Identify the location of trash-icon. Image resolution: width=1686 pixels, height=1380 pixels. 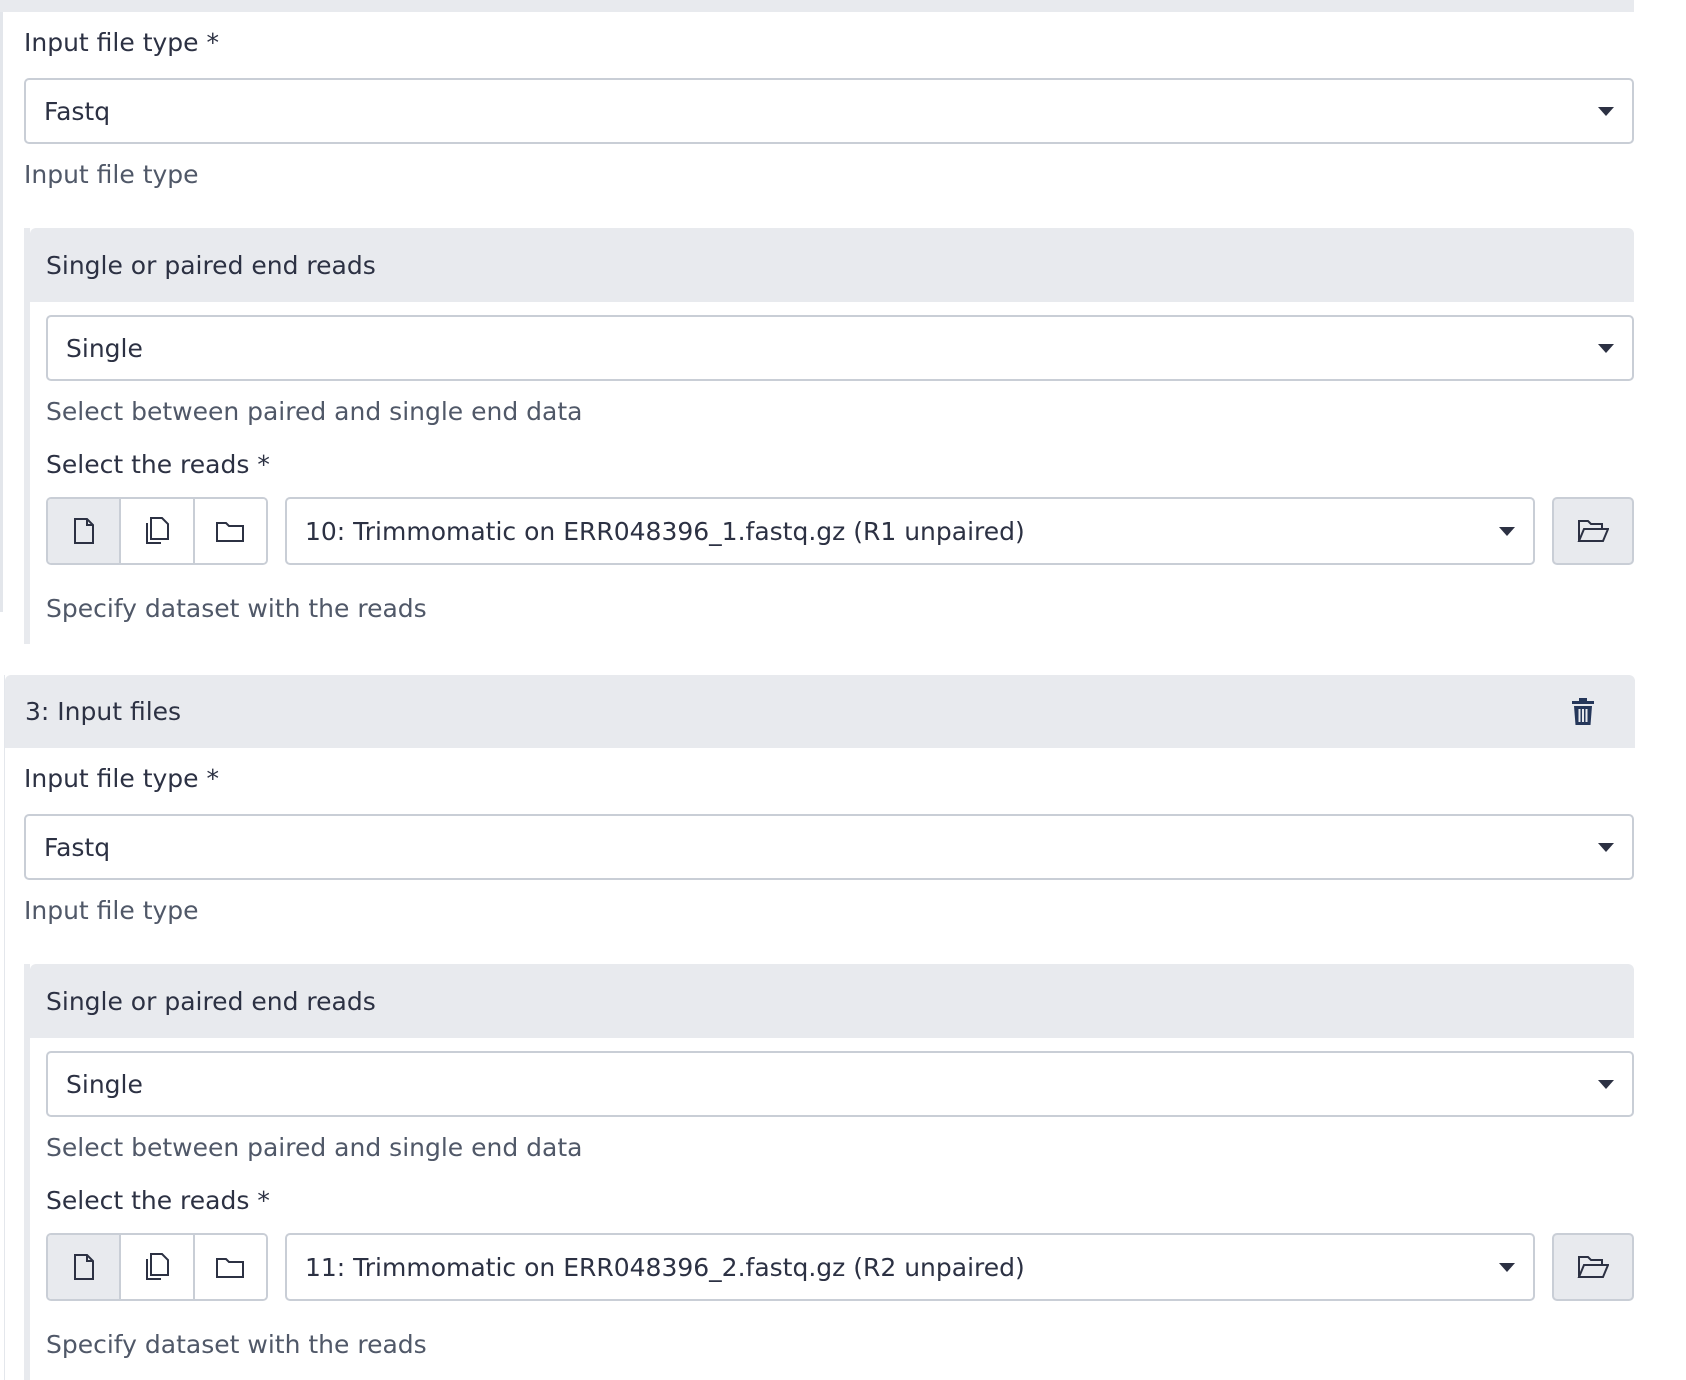
(1583, 711).